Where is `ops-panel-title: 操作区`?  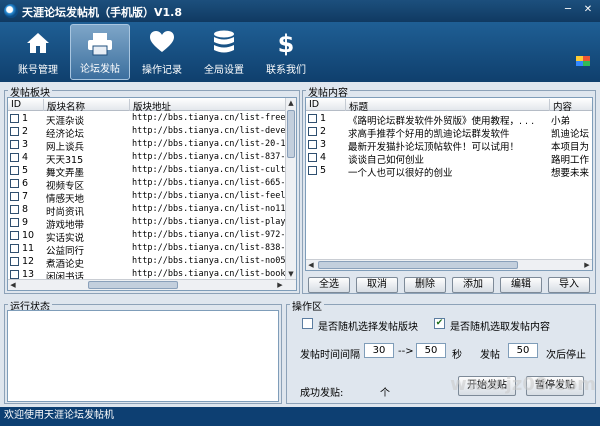 ops-panel-title: 操作区 is located at coordinates (307, 305).